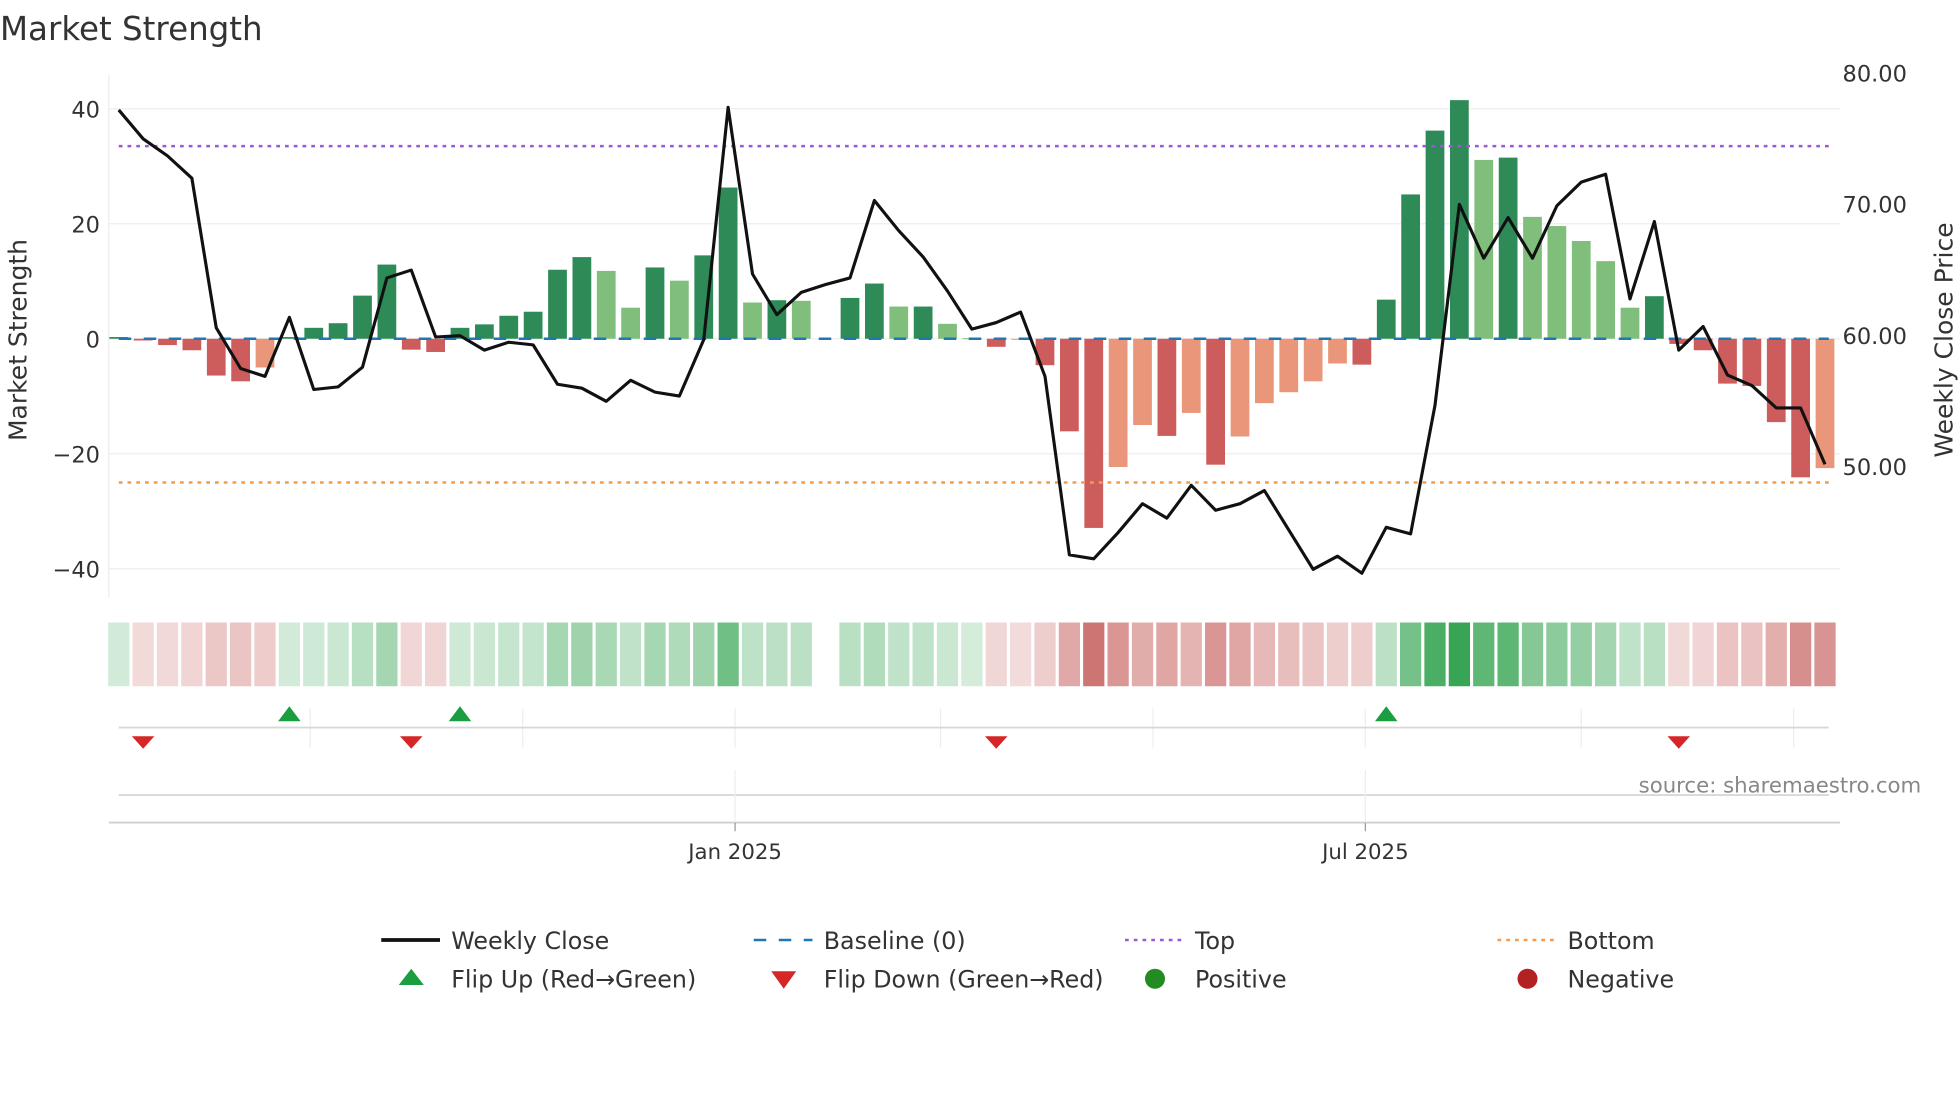 This screenshot has height=1102, width=1960. I want to click on x-tick-label: Jul 2025, so click(1364, 852).